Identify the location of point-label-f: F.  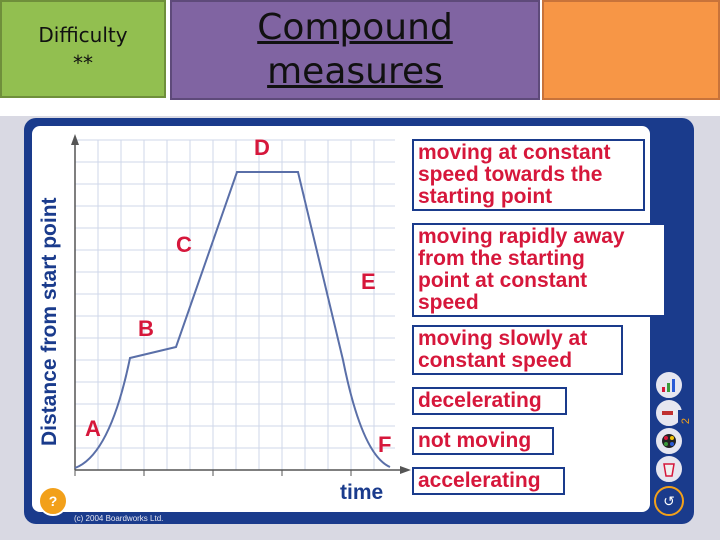
(384, 444).